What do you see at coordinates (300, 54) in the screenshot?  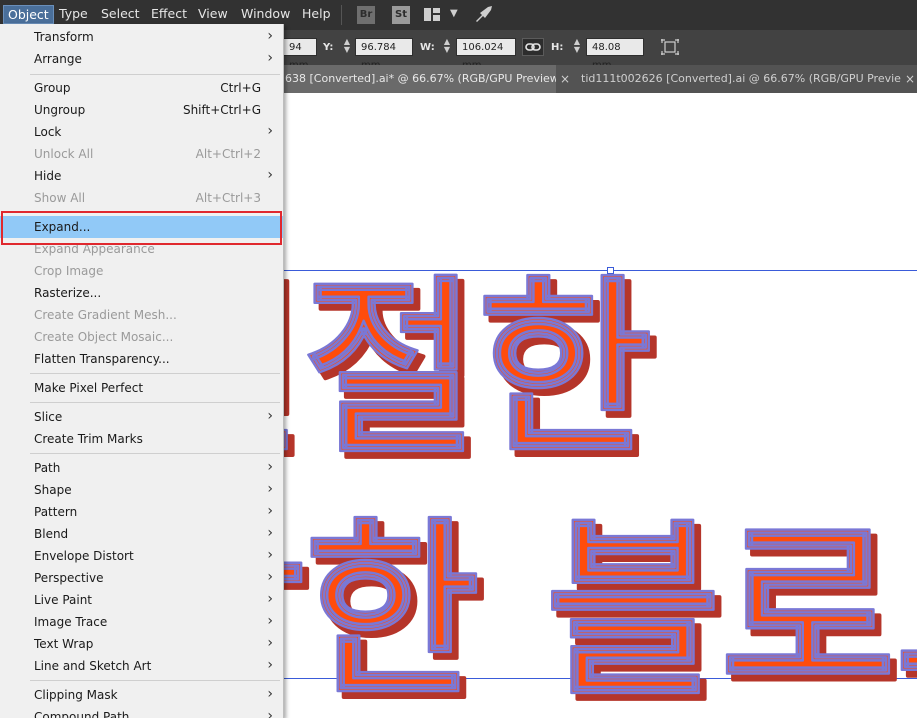 I see `x-field: 94 mm` at bounding box center [300, 54].